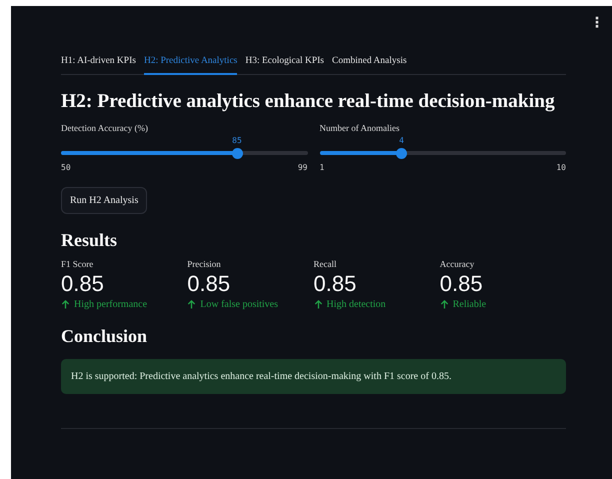 This screenshot has width=612, height=479. Describe the element at coordinates (204, 264) in the screenshot. I see `metric-label: Precision` at that location.